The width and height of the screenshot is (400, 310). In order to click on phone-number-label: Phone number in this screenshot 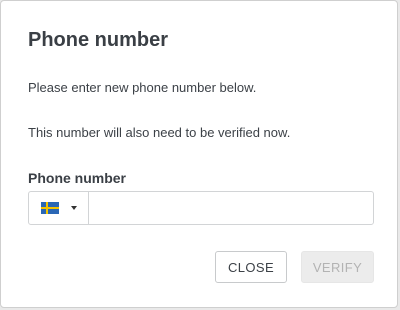, I will do `click(77, 178)`.